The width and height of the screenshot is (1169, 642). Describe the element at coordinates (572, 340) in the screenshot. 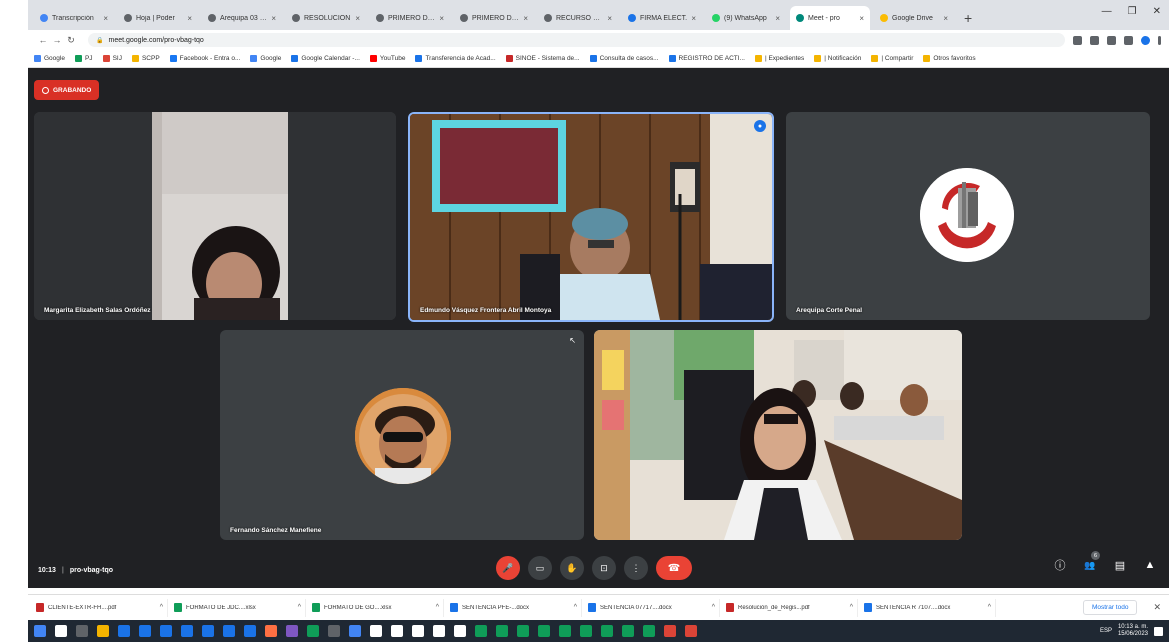

I see `more-options-icon: ↖` at that location.